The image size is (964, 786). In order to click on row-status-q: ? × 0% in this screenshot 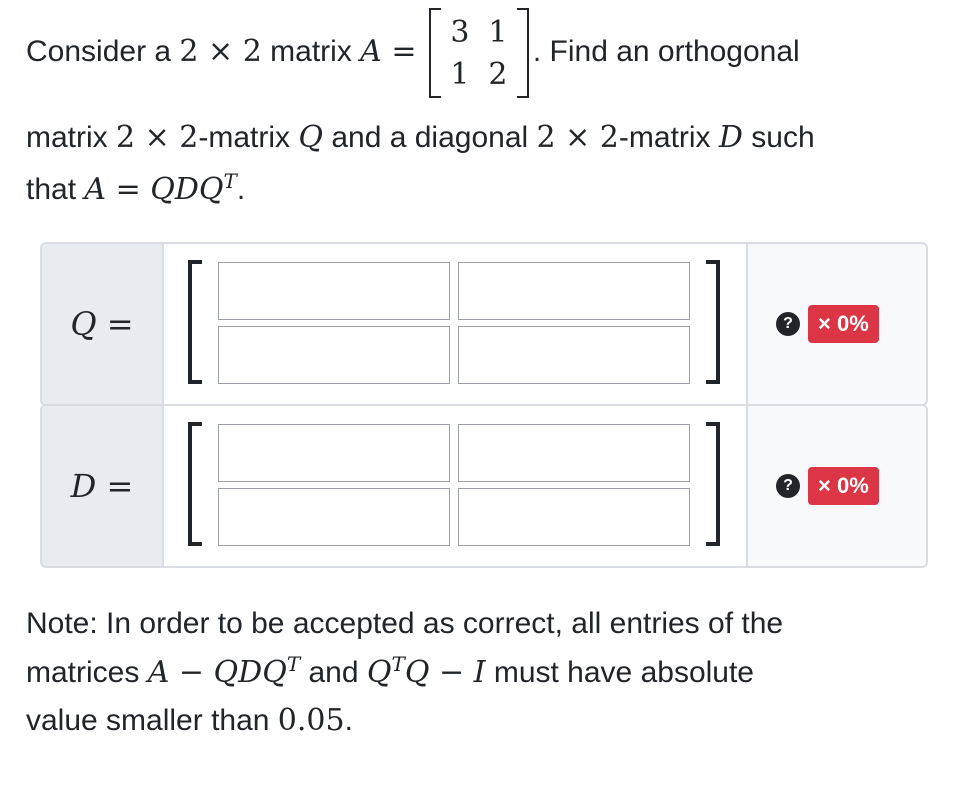, I will do `click(837, 324)`.